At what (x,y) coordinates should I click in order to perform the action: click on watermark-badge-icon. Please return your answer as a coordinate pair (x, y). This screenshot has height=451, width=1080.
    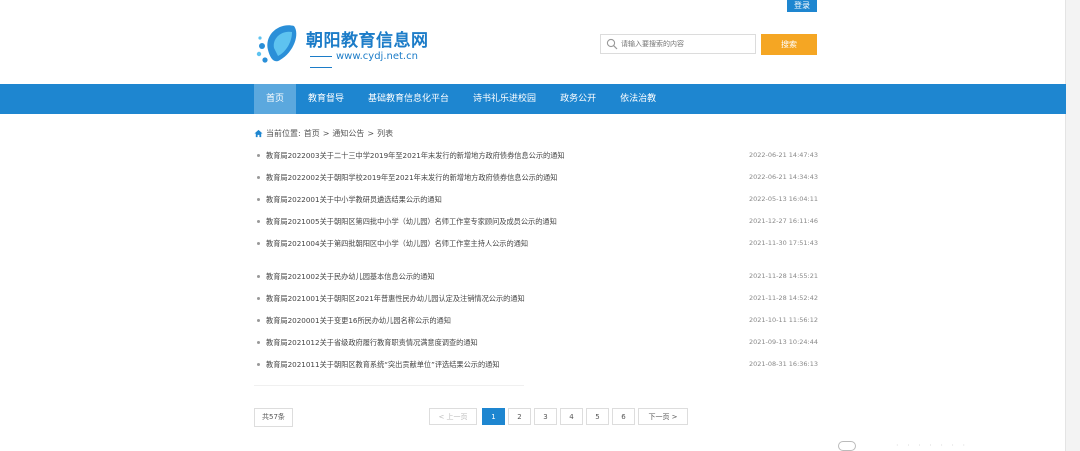
    Looking at the image, I should click on (847, 445).